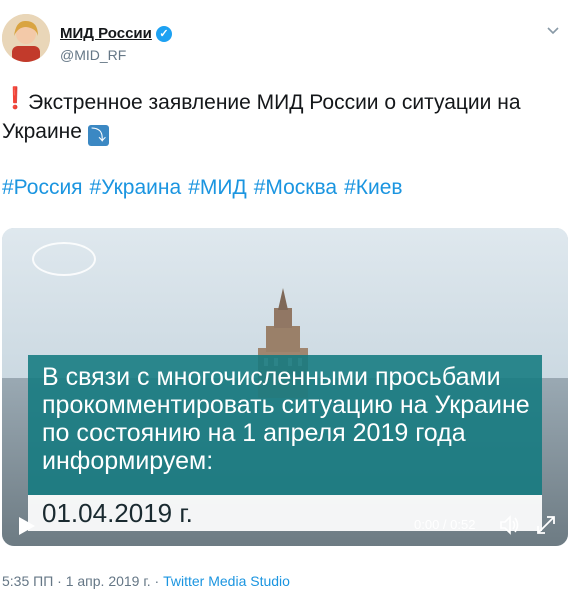 This screenshot has height=595, width=570. What do you see at coordinates (27, 581) in the screenshot?
I see `tweet-time: 5:35 ПП` at bounding box center [27, 581].